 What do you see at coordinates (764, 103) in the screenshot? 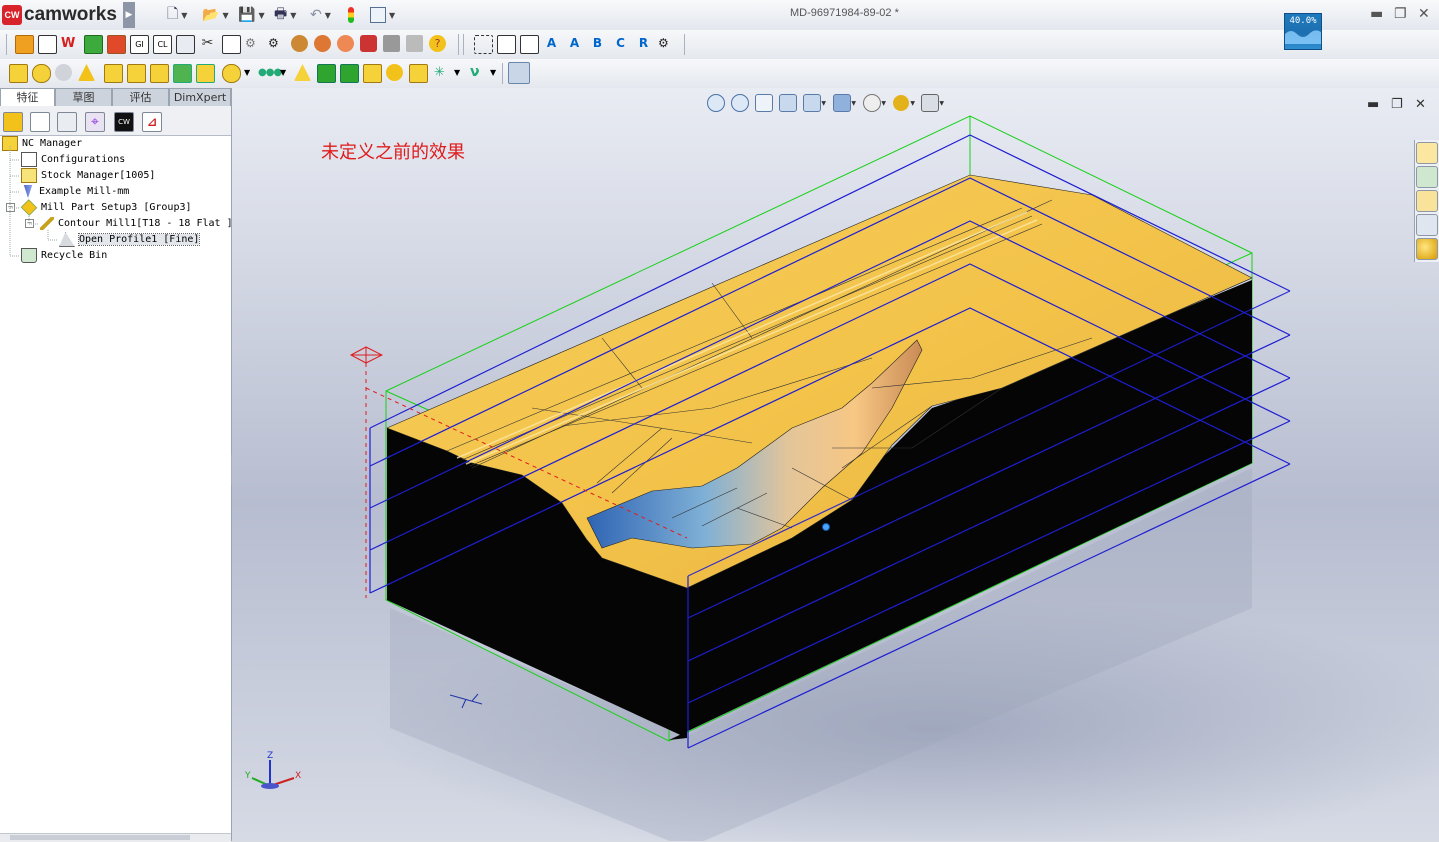
I see `previous-view-icon` at bounding box center [764, 103].